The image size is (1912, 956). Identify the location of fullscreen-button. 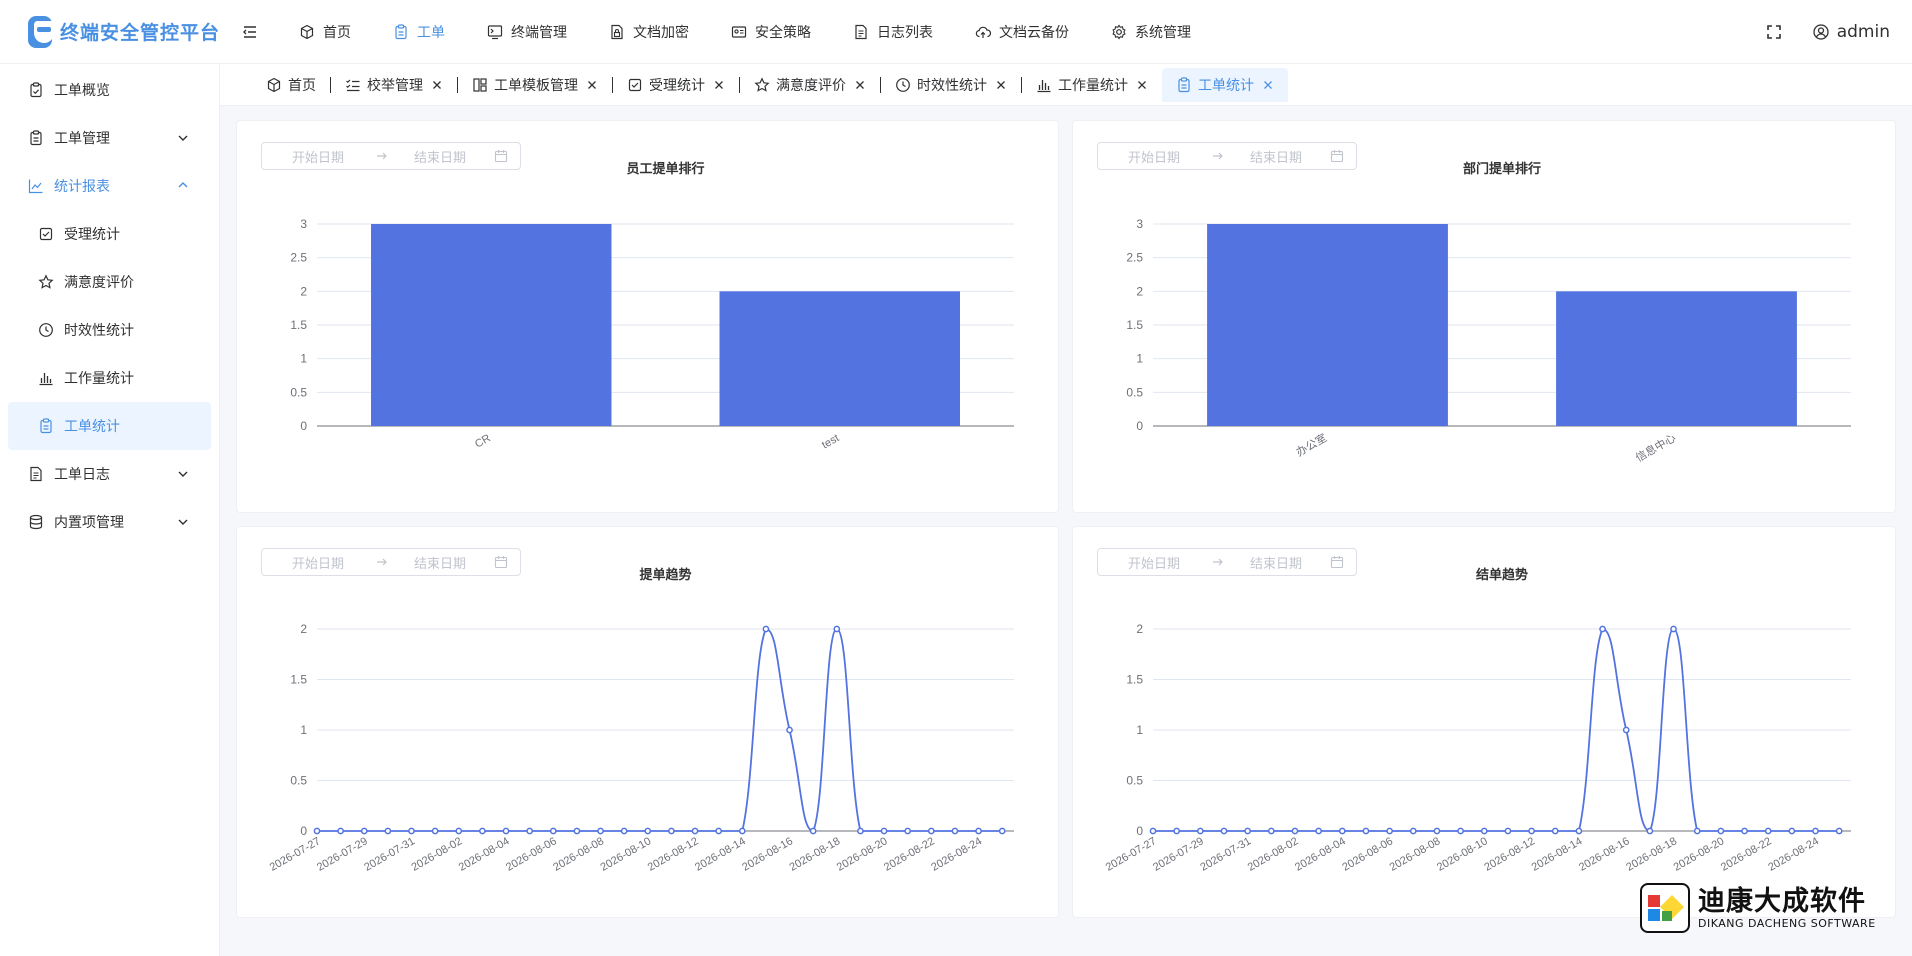
(1773, 32).